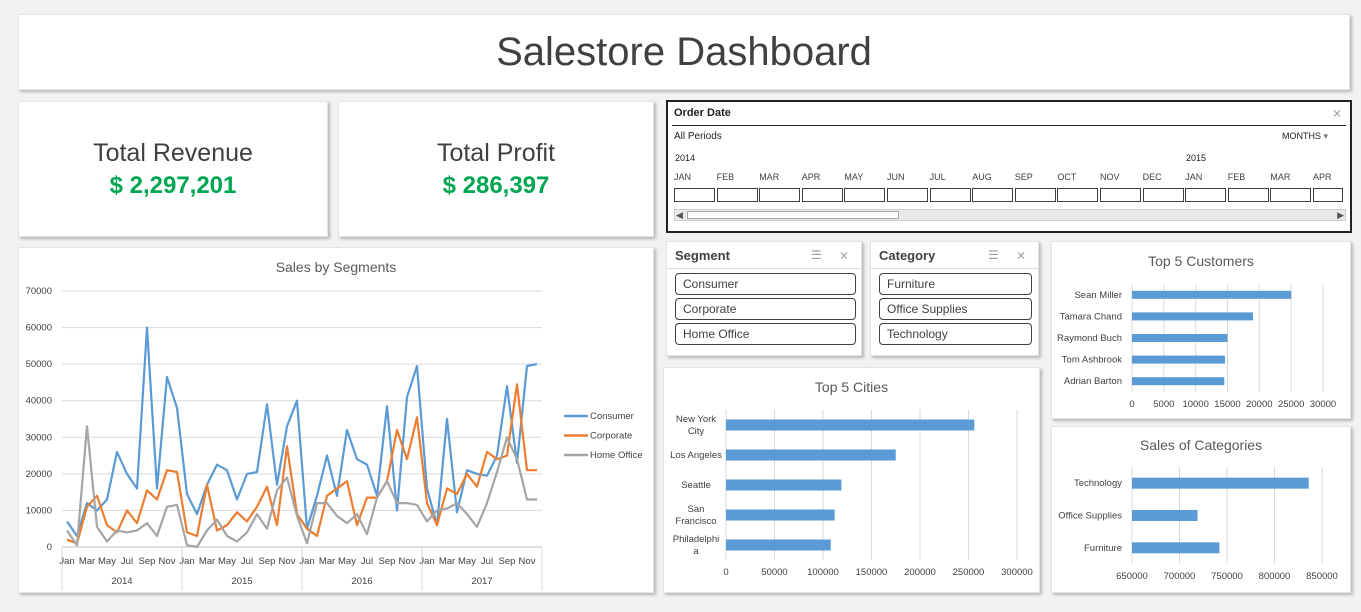 This screenshot has width=1361, height=612. What do you see at coordinates (1098, 483) in the screenshot?
I see `category-label: Technology` at bounding box center [1098, 483].